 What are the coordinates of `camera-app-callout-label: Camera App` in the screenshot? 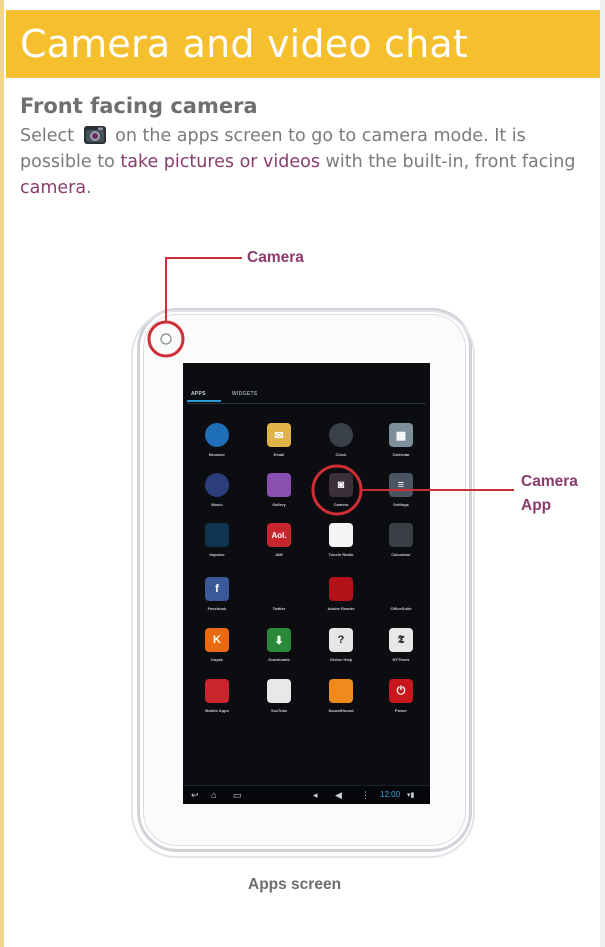 It's located at (561, 494).